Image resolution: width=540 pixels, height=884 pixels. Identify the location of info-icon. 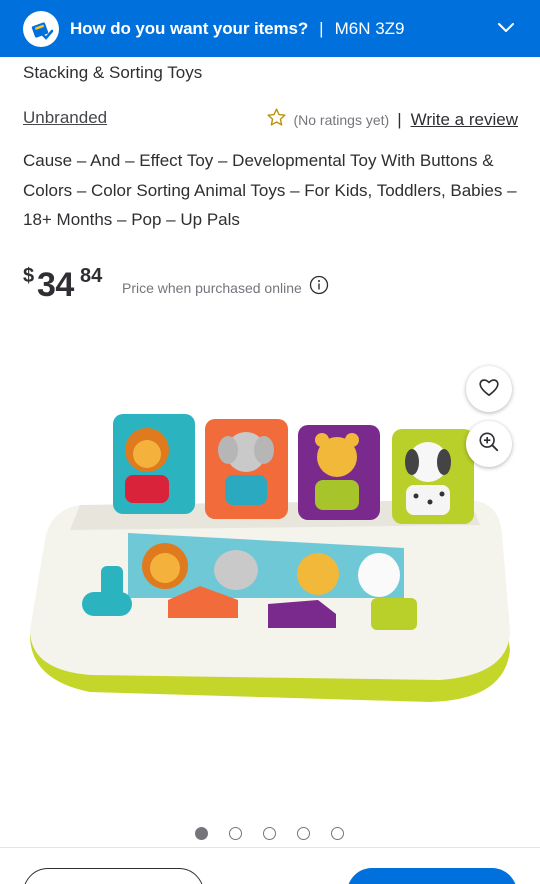
(319, 287).